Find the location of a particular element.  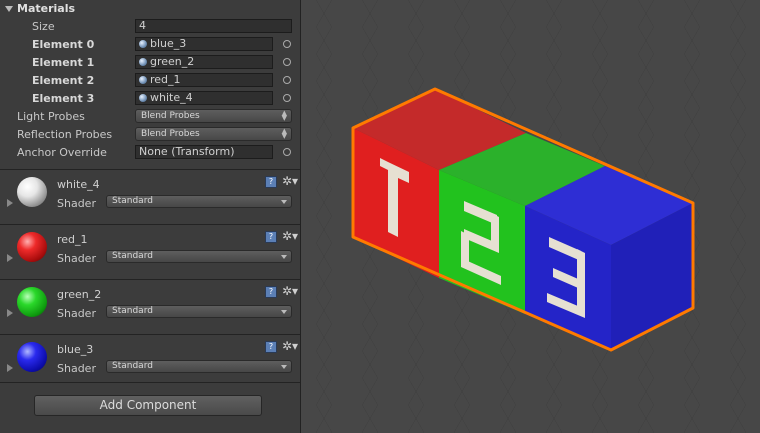

material-name: red_1 is located at coordinates (72, 239).